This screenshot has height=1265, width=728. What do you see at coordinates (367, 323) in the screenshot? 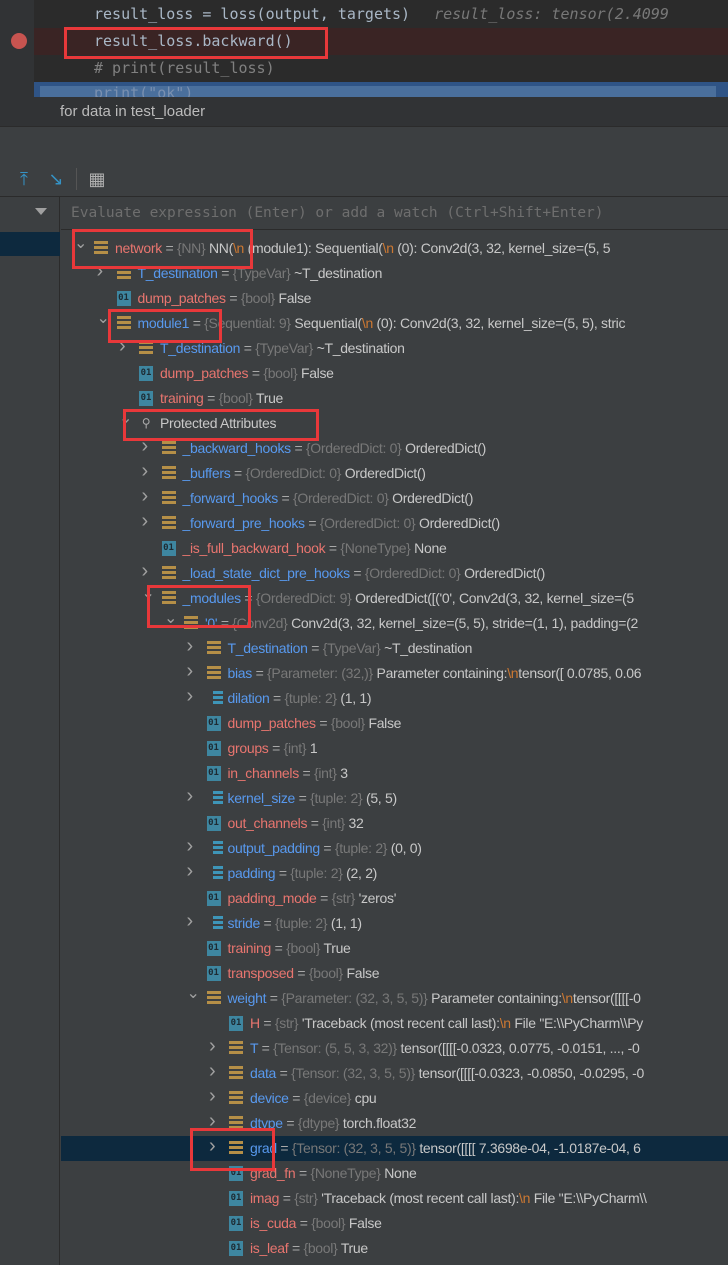
I see `newline-escape: \n` at bounding box center [367, 323].